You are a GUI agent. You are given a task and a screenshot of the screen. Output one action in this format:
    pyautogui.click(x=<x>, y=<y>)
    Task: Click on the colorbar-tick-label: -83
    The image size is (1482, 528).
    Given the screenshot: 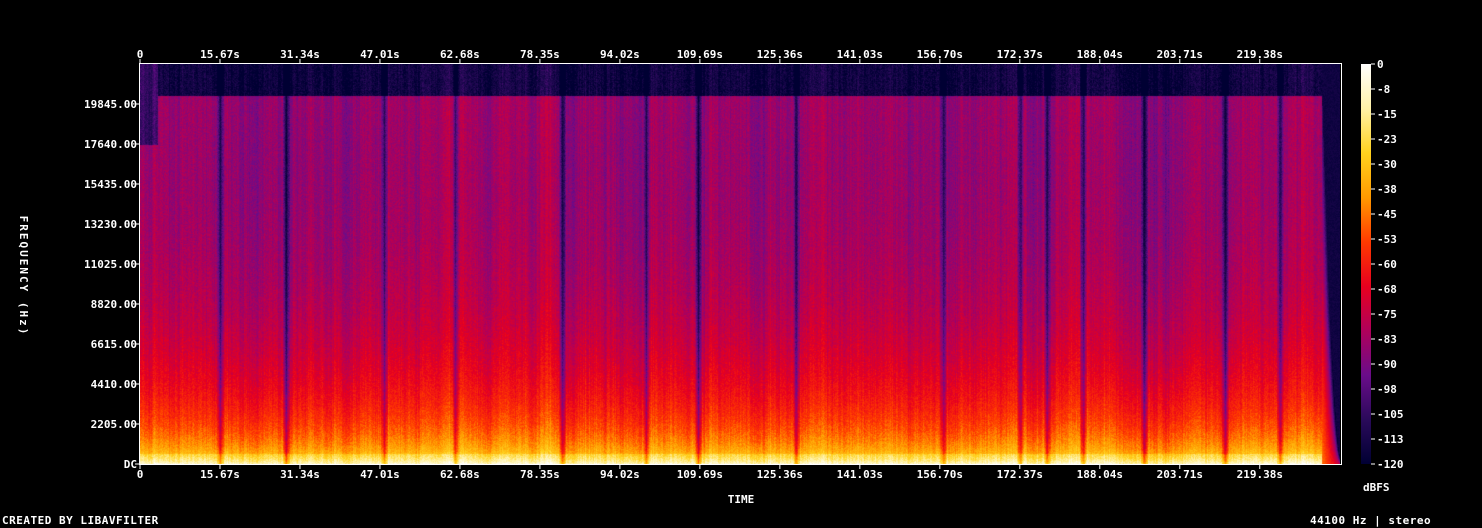 What is the action you would take?
    pyautogui.click(x=1387, y=339)
    